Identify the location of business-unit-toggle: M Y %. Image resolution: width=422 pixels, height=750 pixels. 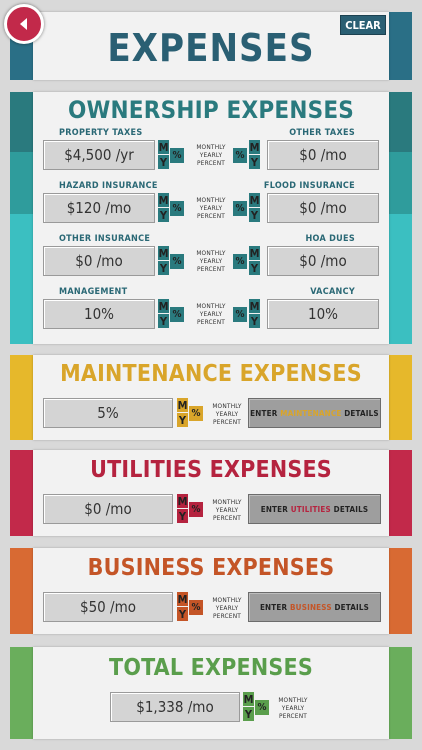
(192, 607).